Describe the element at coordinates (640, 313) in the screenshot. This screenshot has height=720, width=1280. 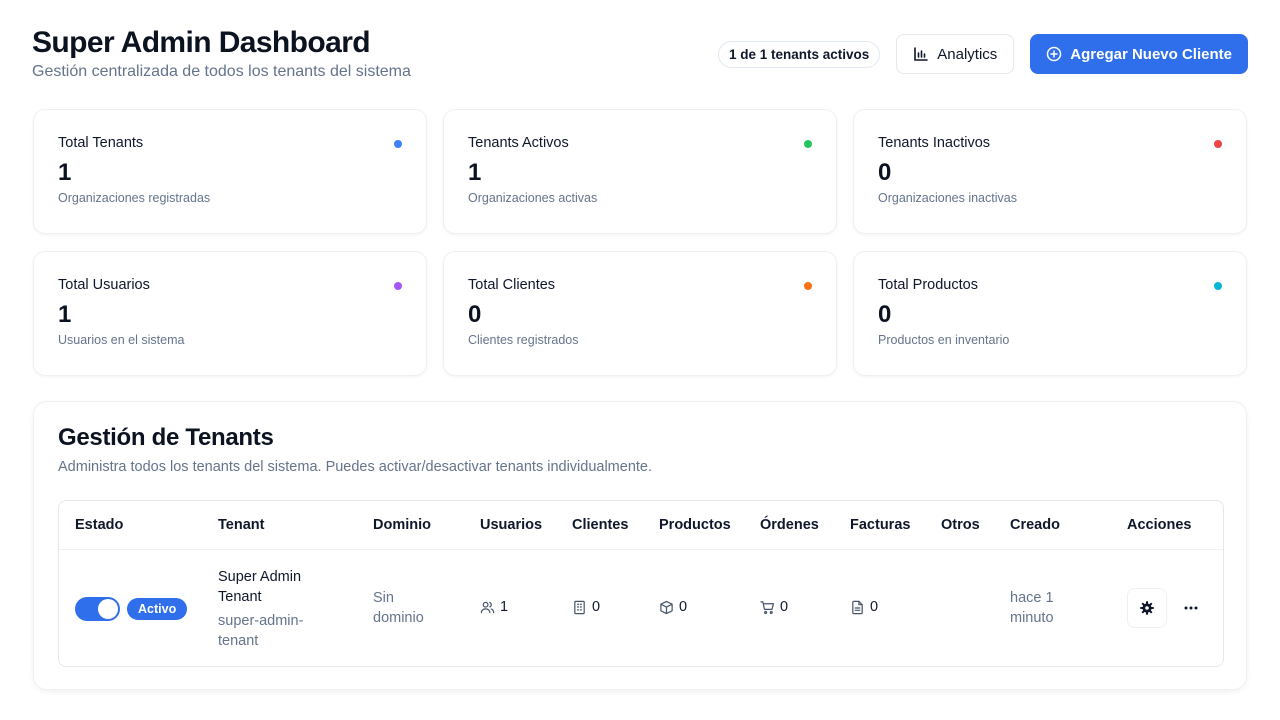
I see `stat-card-total-clients: Total Clientes 0 Clientes registrados` at that location.